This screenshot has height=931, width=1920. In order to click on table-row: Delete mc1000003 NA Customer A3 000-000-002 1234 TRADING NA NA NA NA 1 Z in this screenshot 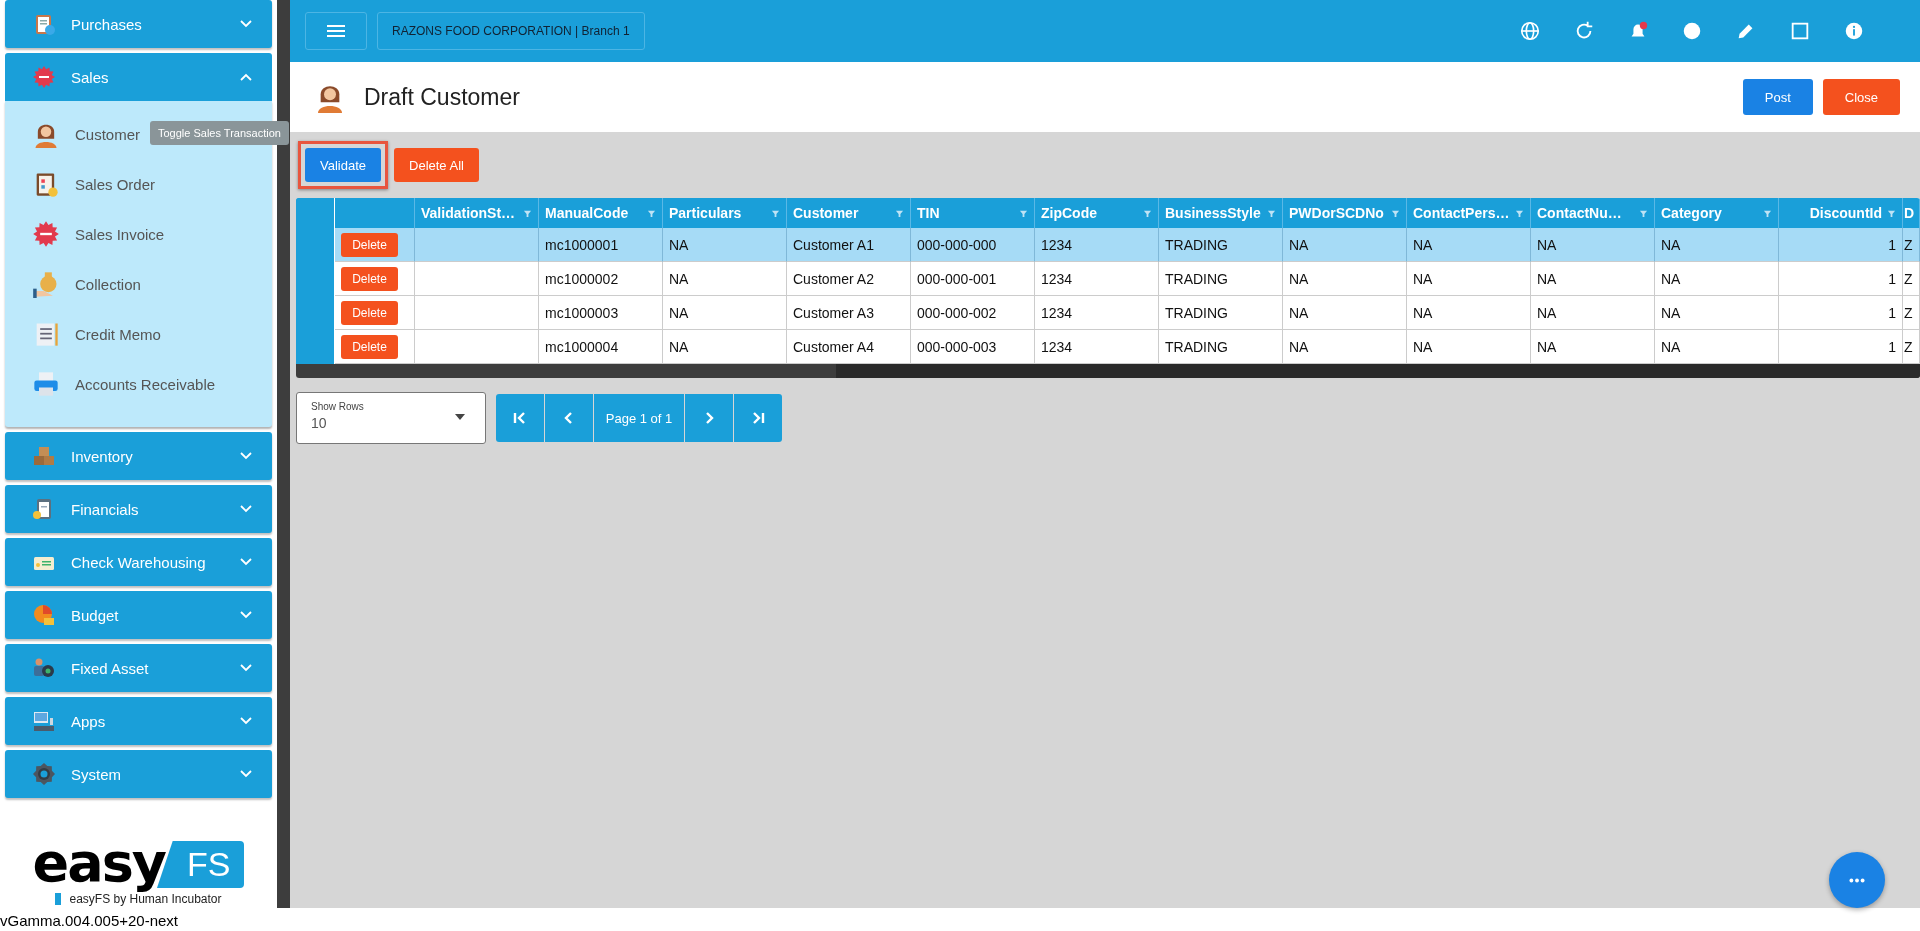, I will do `click(1108, 313)`.